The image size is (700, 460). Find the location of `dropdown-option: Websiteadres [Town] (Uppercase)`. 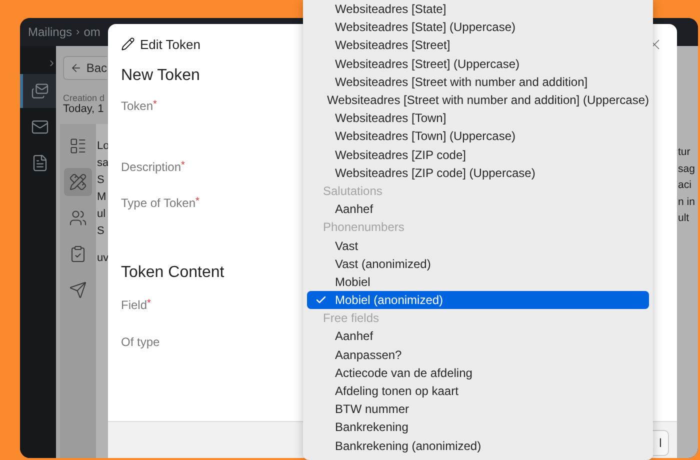

dropdown-option: Websiteadres [Town] (Uppercase) is located at coordinates (478, 136).